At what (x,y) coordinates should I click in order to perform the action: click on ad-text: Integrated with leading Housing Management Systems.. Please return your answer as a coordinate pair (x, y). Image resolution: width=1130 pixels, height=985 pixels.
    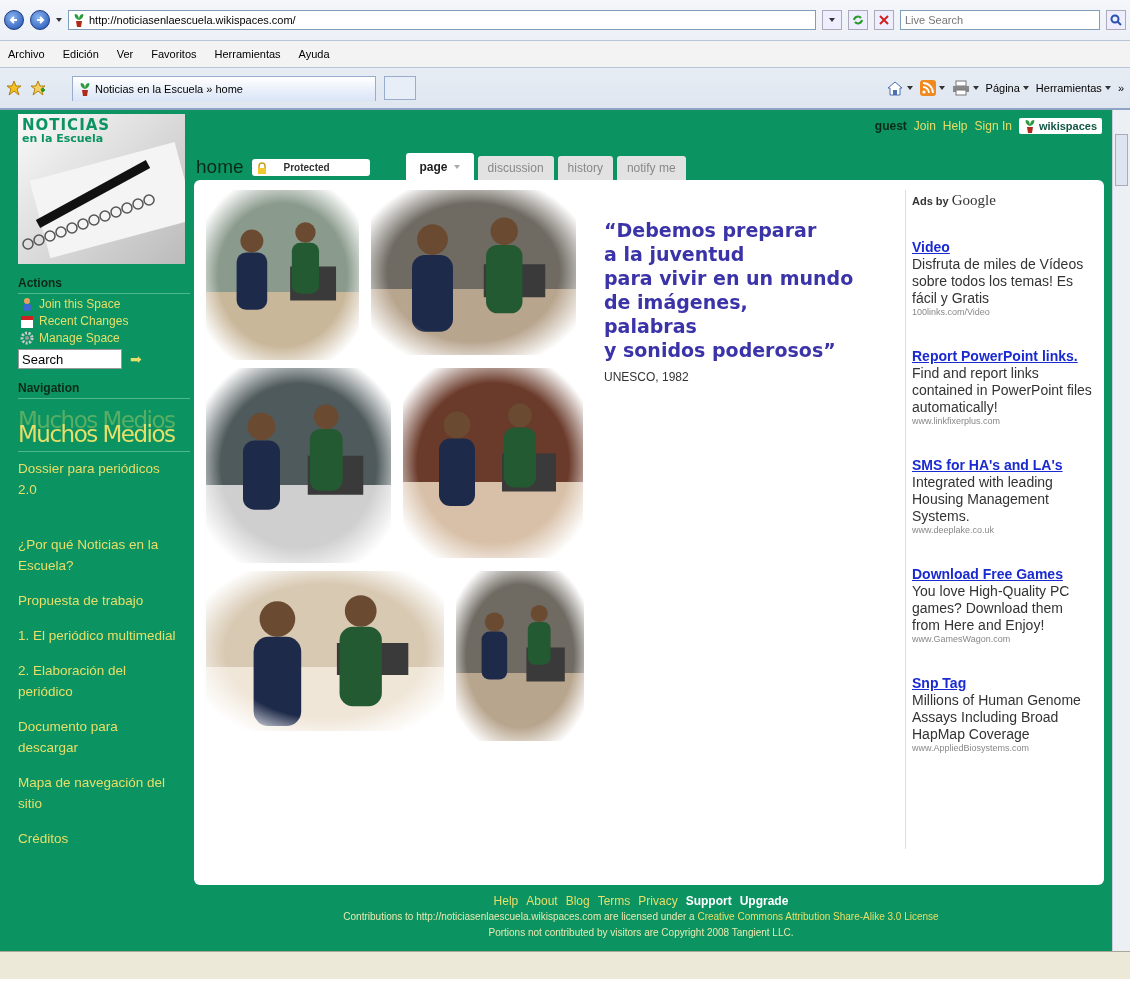
    Looking at the image, I should click on (982, 499).